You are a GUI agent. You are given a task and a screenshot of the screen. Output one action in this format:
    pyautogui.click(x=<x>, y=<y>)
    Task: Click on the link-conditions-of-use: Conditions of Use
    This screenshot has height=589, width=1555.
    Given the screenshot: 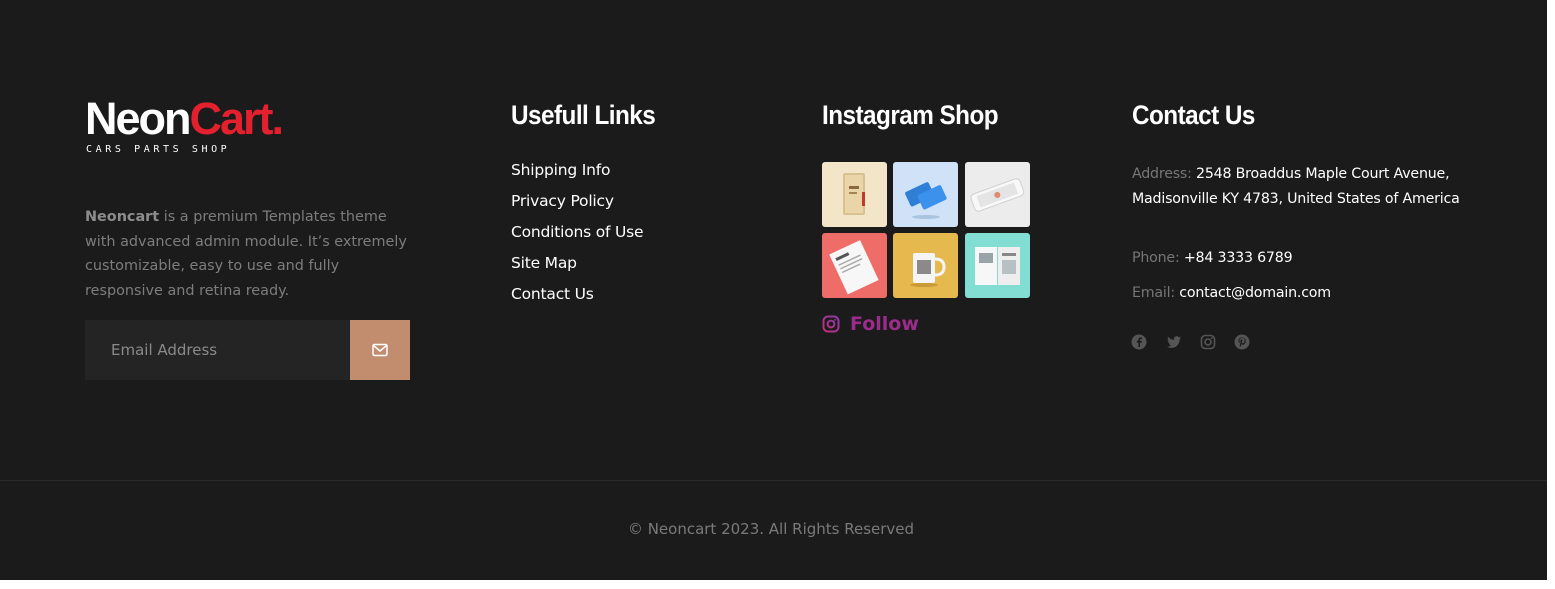 What is the action you would take?
    pyautogui.click(x=577, y=234)
    